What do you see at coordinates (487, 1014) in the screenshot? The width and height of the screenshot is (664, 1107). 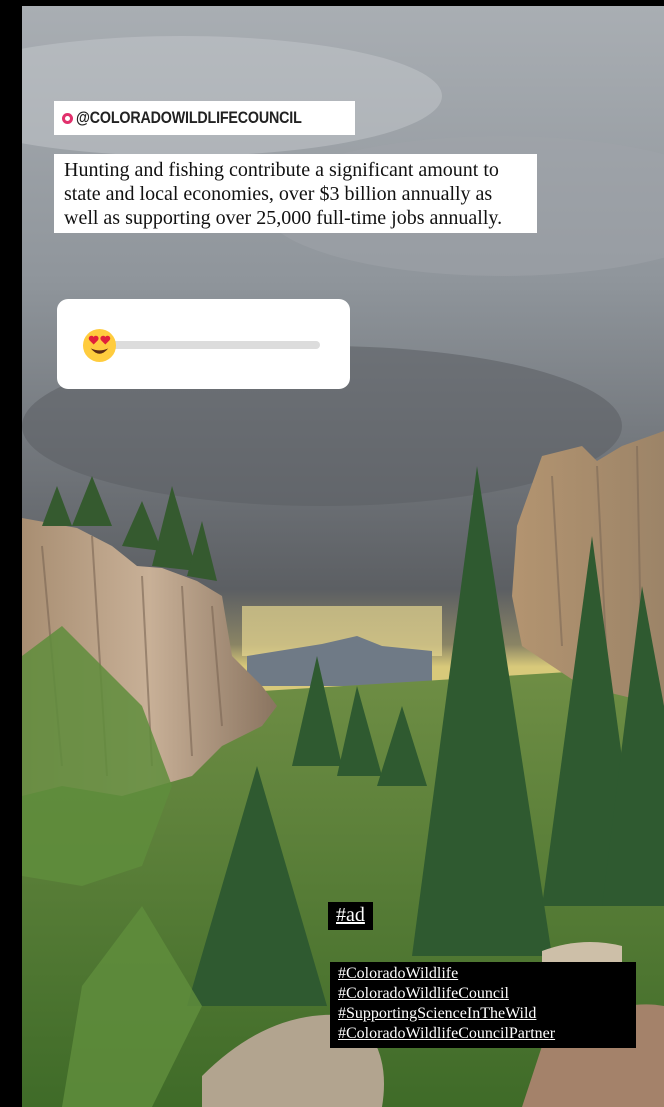 I see `hashtag-link: #SupportingScienceInTheWild` at bounding box center [487, 1014].